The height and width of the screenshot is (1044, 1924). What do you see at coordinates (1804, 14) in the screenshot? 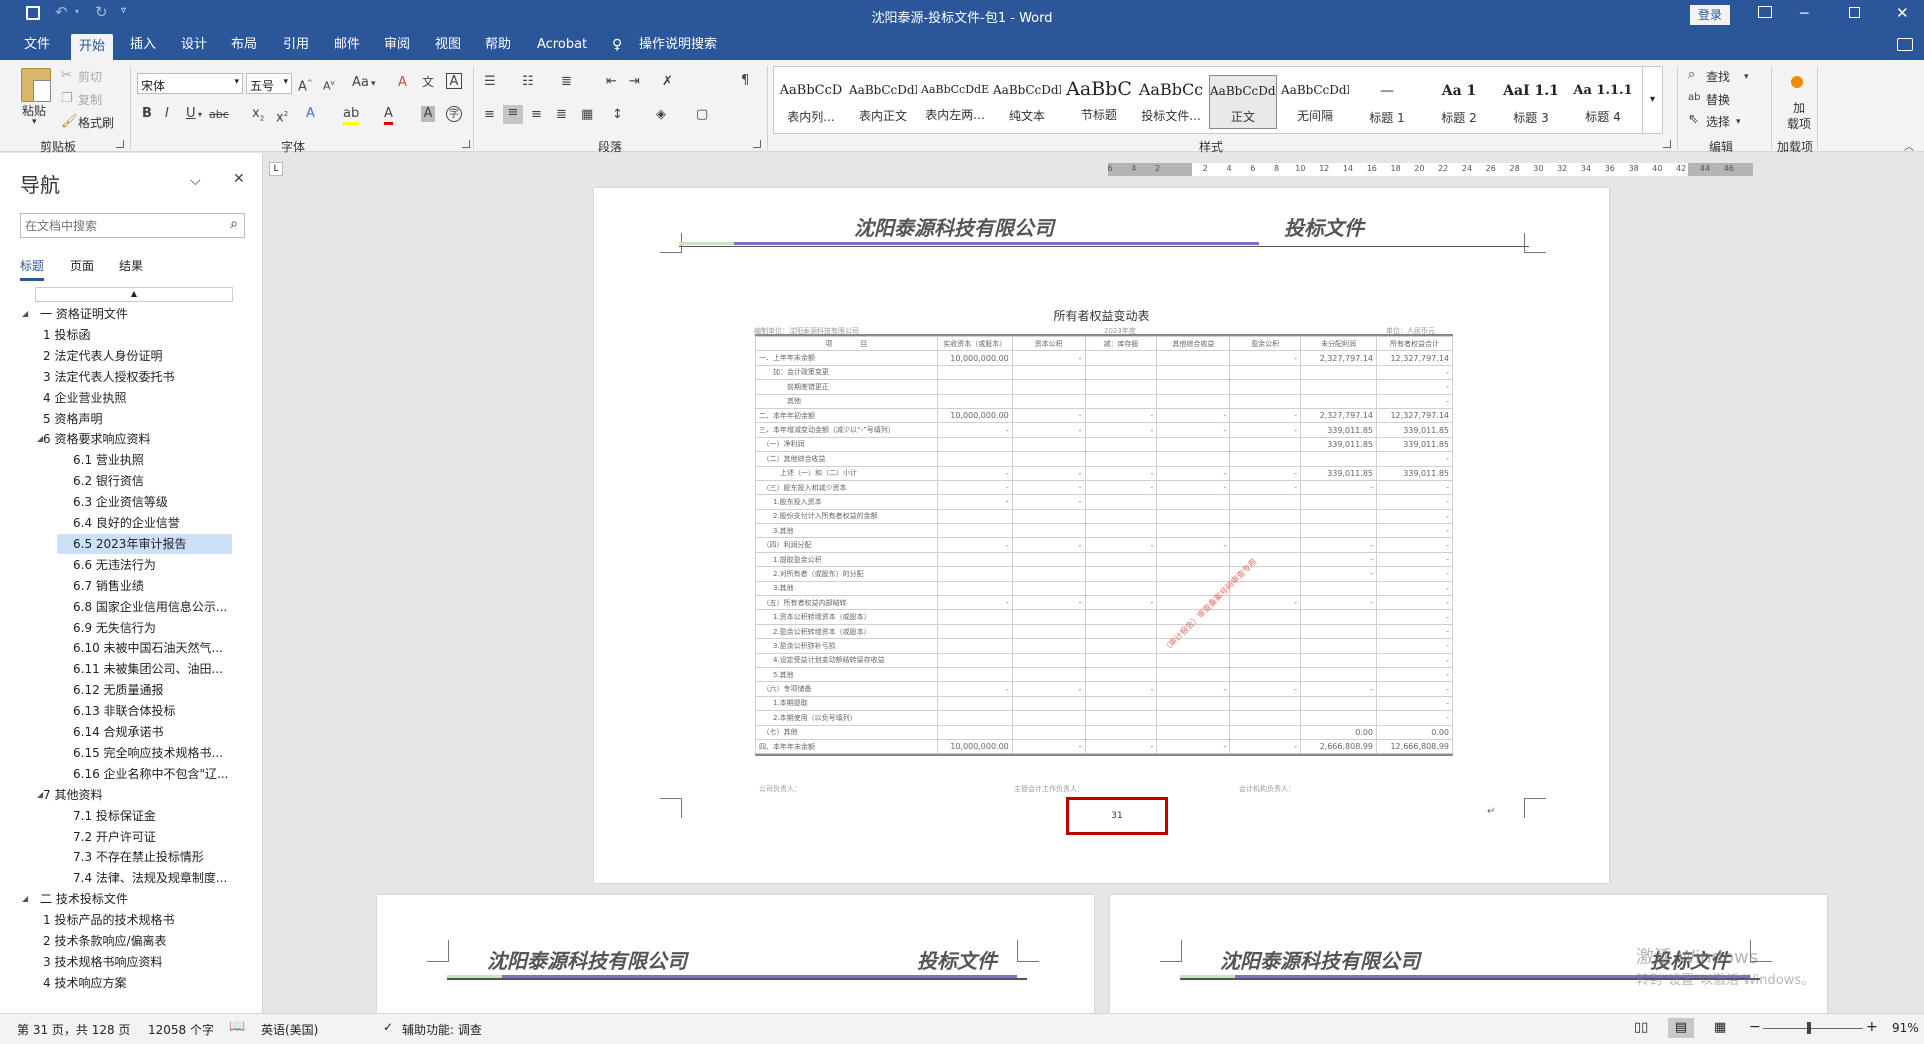
I see `minimize-icon: ─` at bounding box center [1804, 14].